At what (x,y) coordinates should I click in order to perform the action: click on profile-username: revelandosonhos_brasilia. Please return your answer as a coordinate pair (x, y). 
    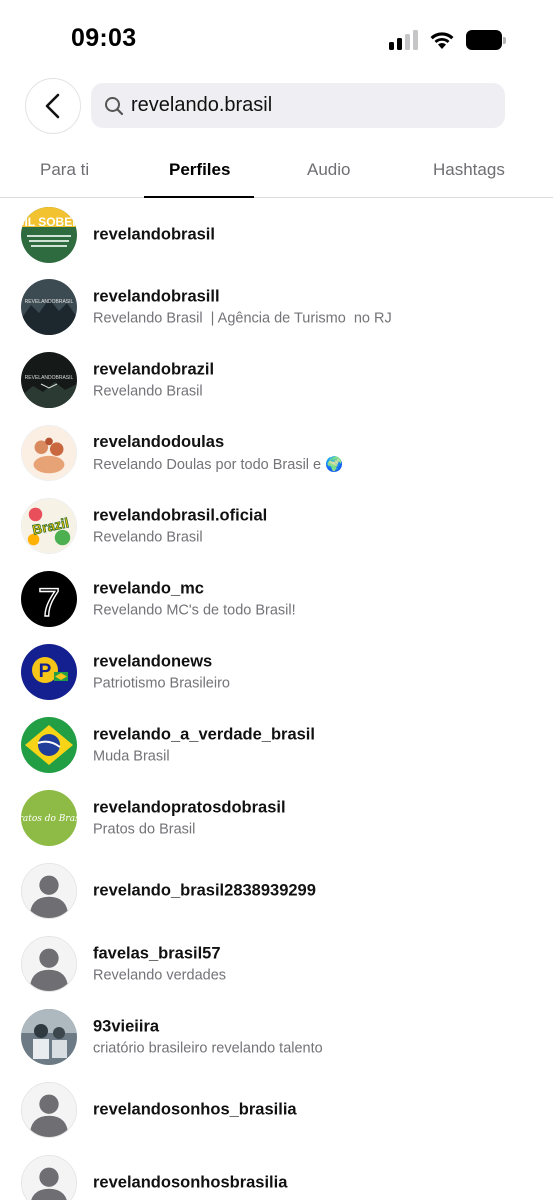
    Looking at the image, I should click on (195, 1109).